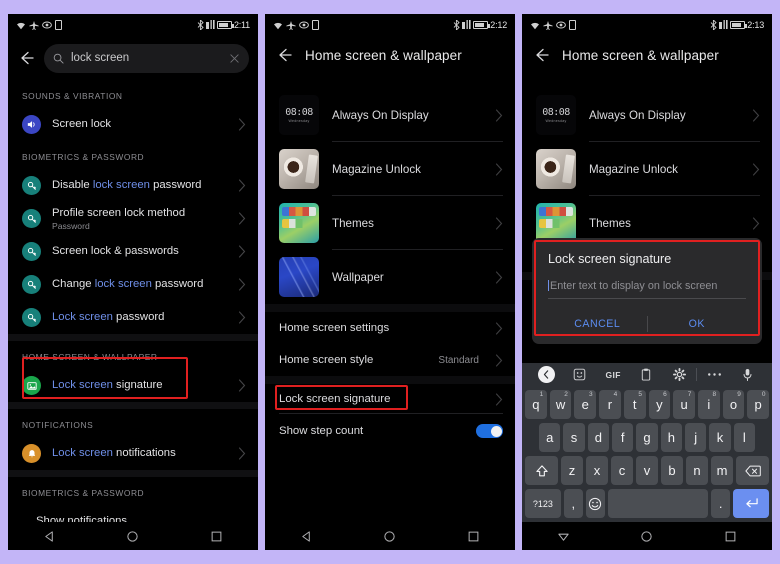  I want to click on key-b: b, so click(672, 470).